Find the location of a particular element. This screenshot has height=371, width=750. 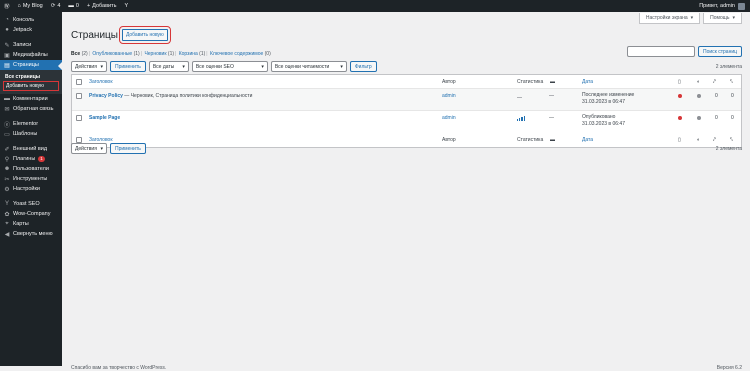

sidebar-item-label: Инструменты is located at coordinates (30, 179).